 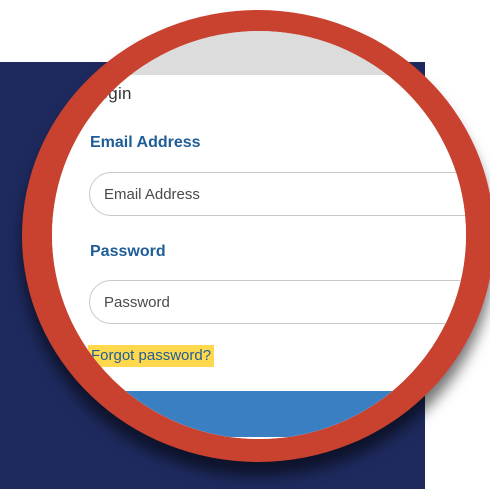 I want to click on login-heading: Login, so click(x=110, y=93).